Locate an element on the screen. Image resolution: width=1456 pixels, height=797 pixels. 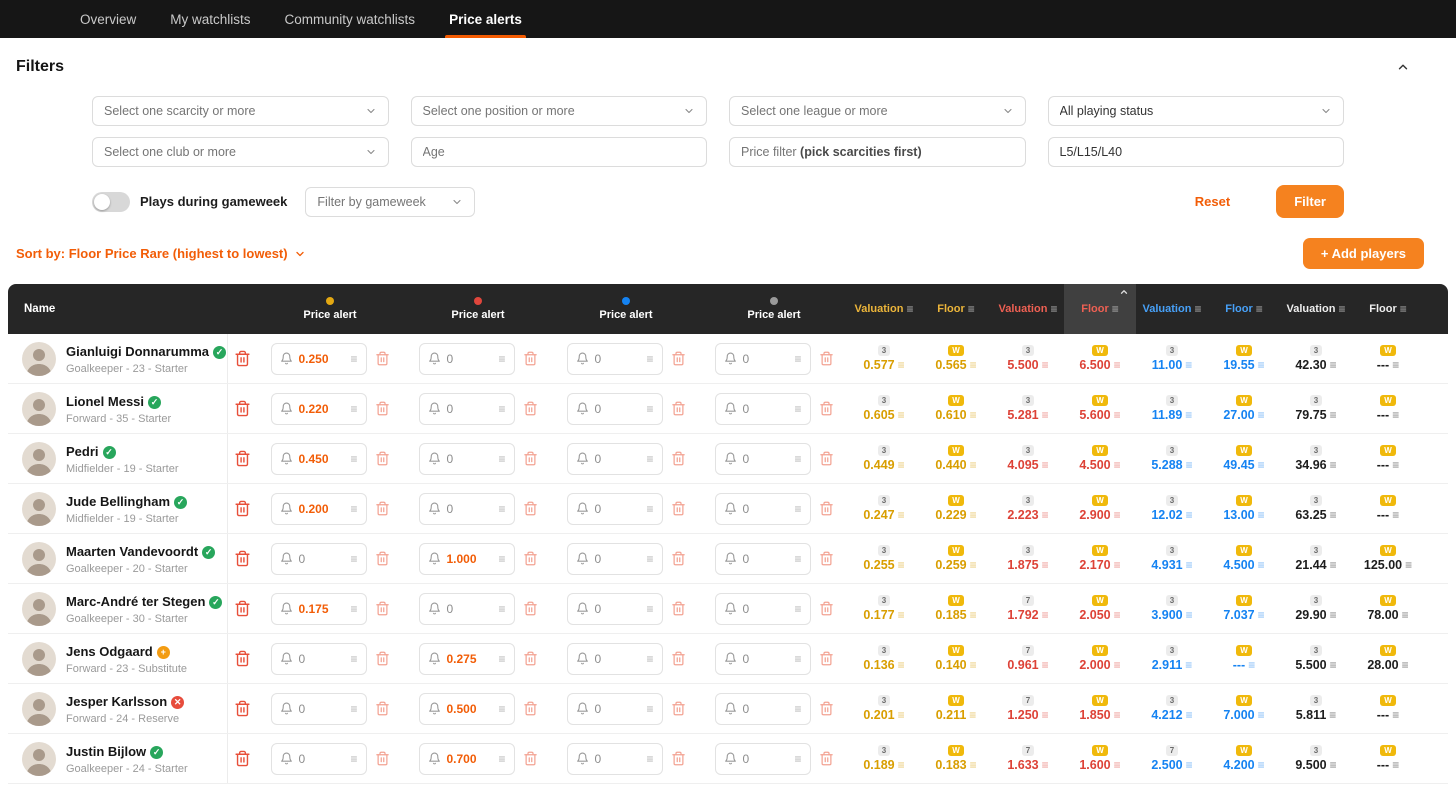
levels-input: L5/L15/L40 is located at coordinates (1195, 152).